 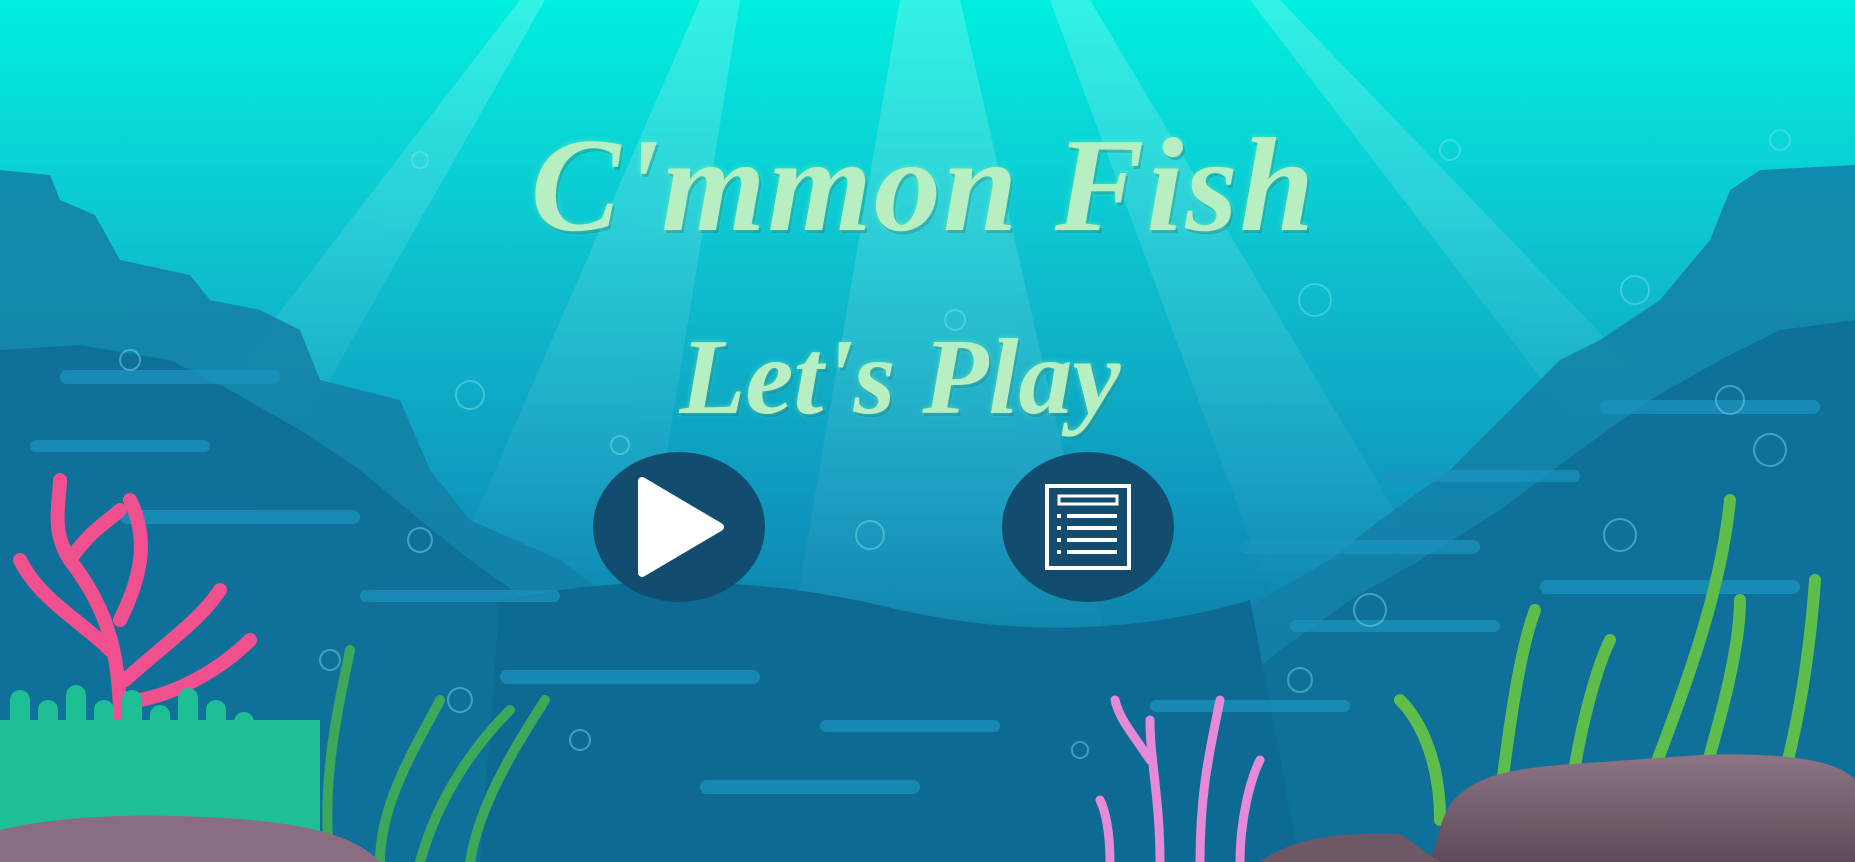 I want to click on play-button, so click(x=679, y=527).